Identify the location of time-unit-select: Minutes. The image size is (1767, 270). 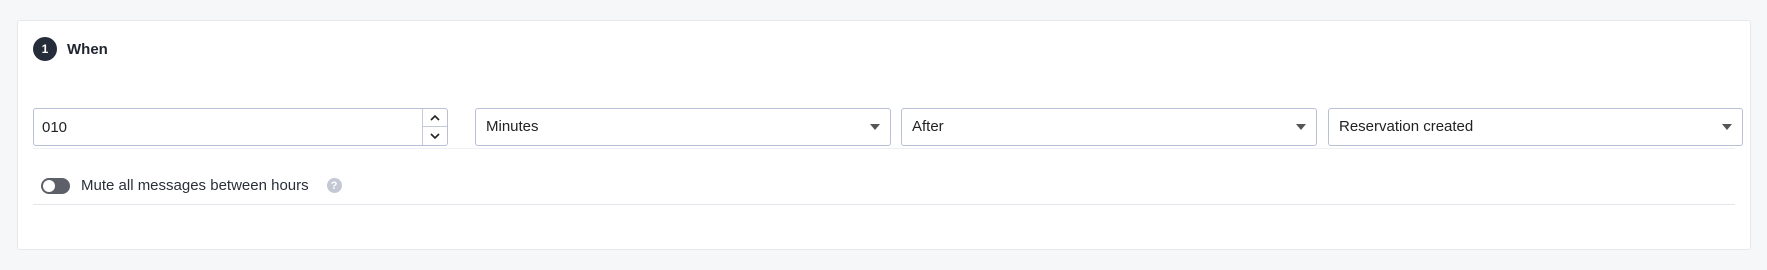
(683, 127).